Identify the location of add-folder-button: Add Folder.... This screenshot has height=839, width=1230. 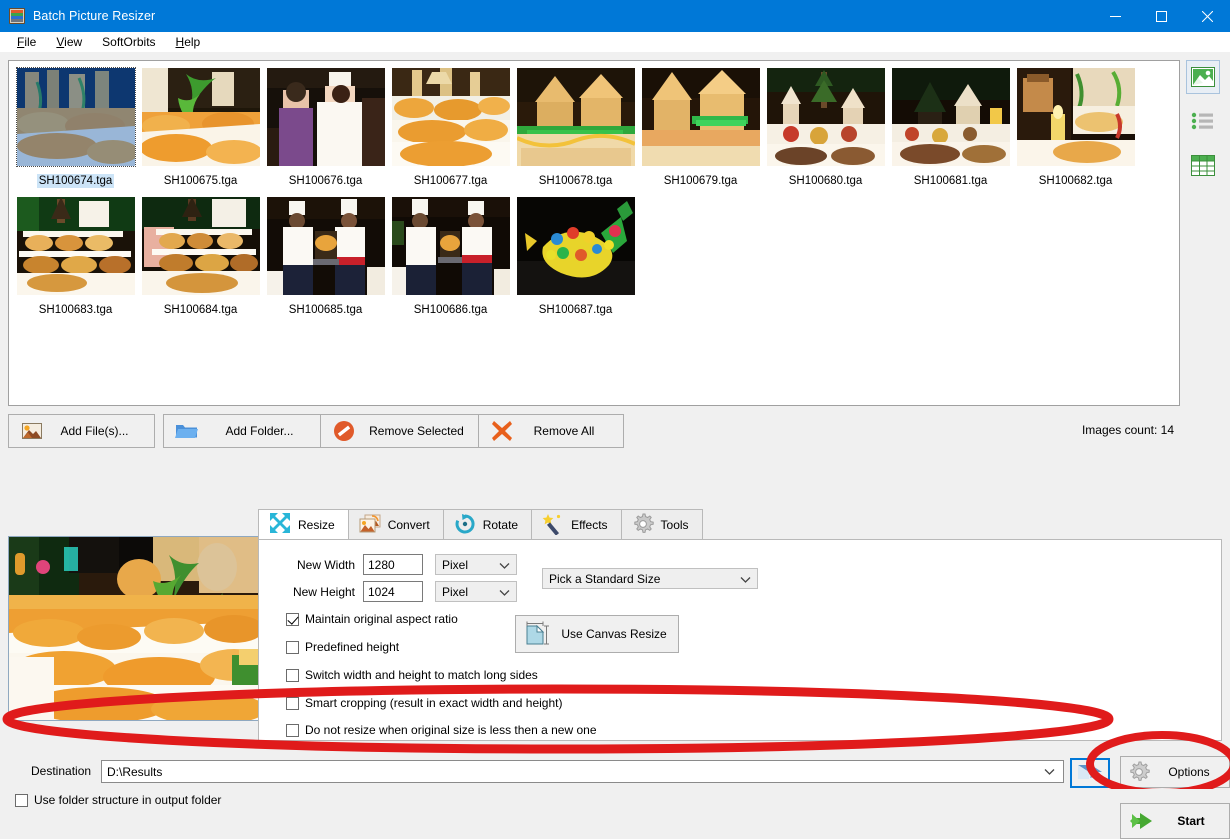
(246, 431).